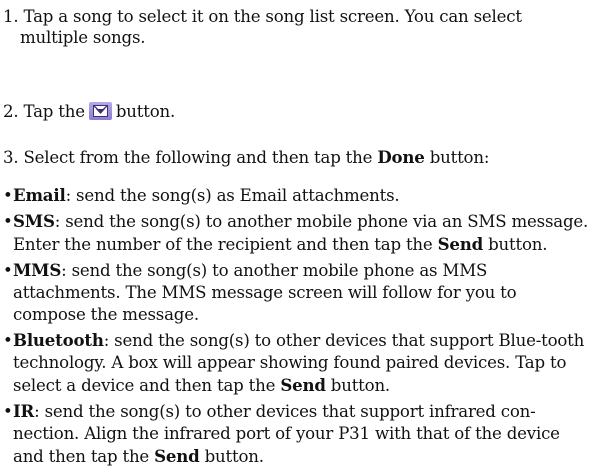 Image resolution: width=593 pixels, height=475 pixels. I want to click on option-name: MMS, so click(37, 270).